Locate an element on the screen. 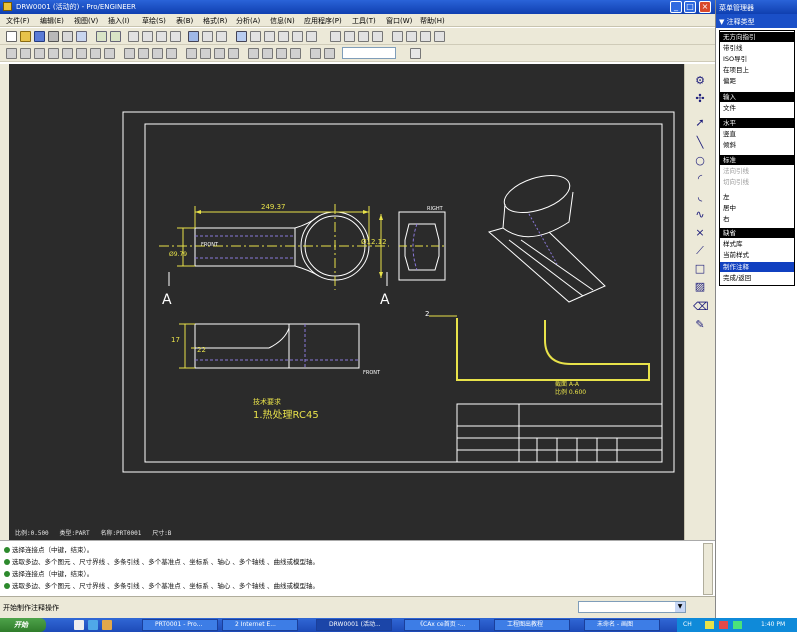 This screenshot has height=632, width=797. menu-option: 法向引线 is located at coordinates (757, 171).